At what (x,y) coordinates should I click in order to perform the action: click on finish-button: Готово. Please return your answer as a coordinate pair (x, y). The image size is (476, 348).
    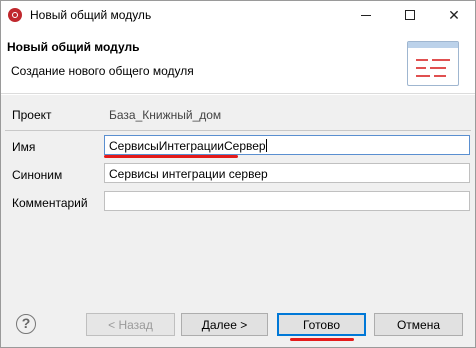
    Looking at the image, I should click on (321, 324).